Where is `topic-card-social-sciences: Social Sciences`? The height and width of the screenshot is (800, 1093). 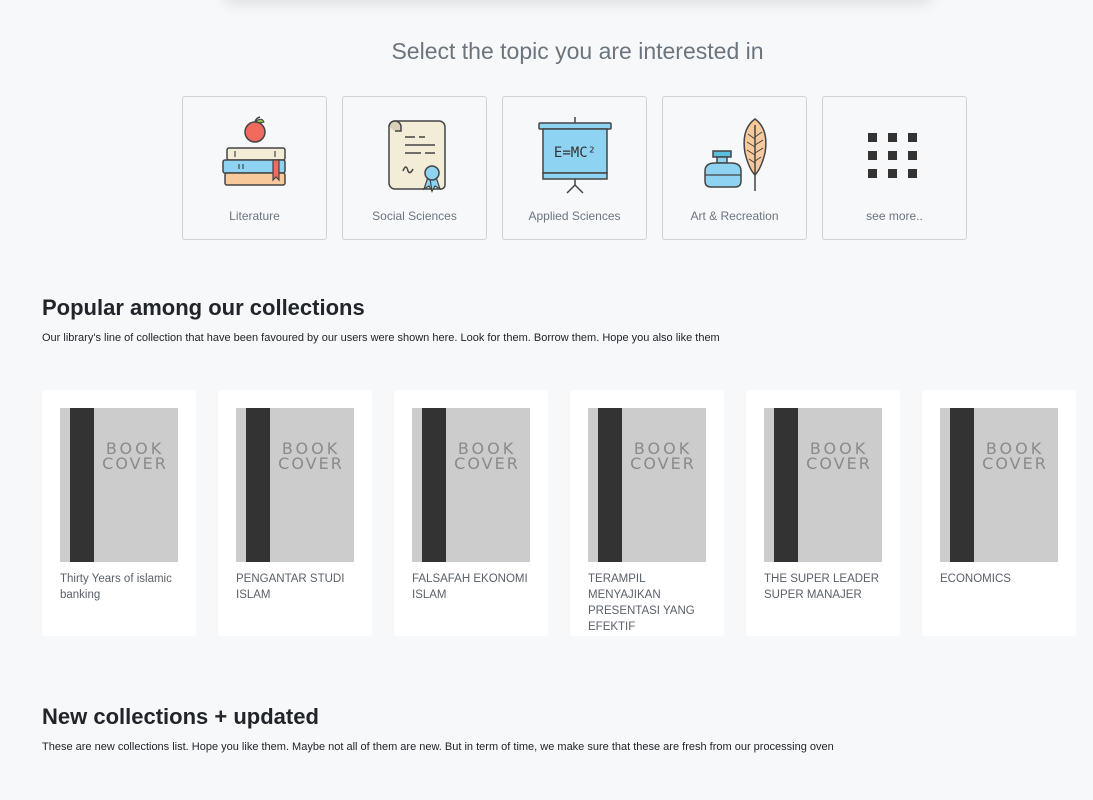 topic-card-social-sciences: Social Sciences is located at coordinates (414, 168).